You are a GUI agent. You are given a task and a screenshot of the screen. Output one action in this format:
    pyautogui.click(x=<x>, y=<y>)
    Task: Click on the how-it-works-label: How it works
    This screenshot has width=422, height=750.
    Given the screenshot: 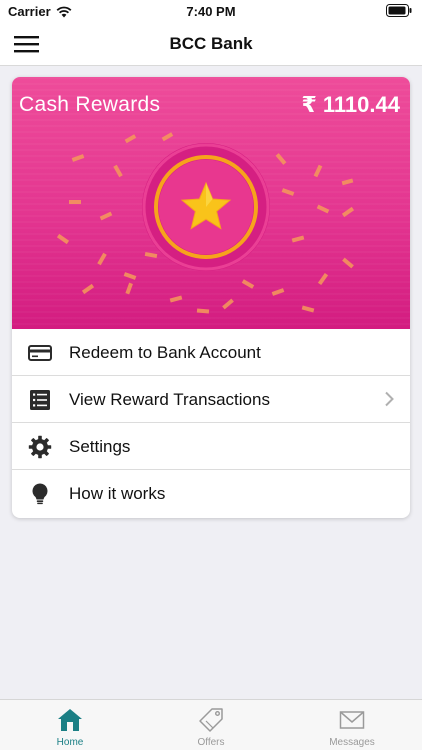 What is the action you would take?
    pyautogui.click(x=117, y=493)
    